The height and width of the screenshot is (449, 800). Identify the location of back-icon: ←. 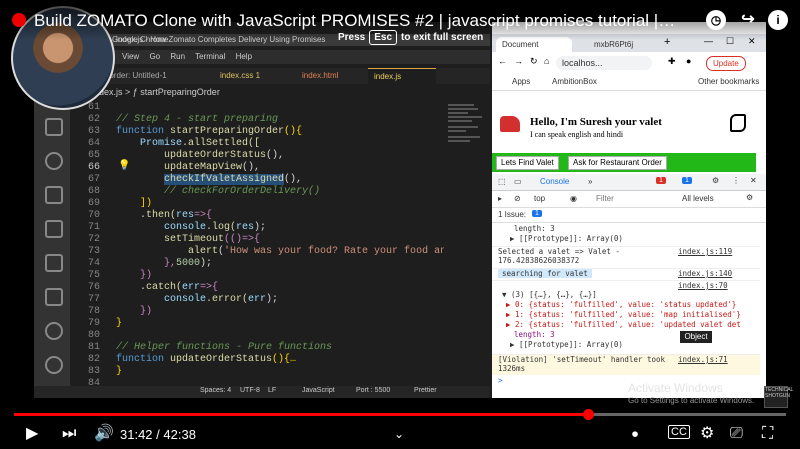
(502, 61).